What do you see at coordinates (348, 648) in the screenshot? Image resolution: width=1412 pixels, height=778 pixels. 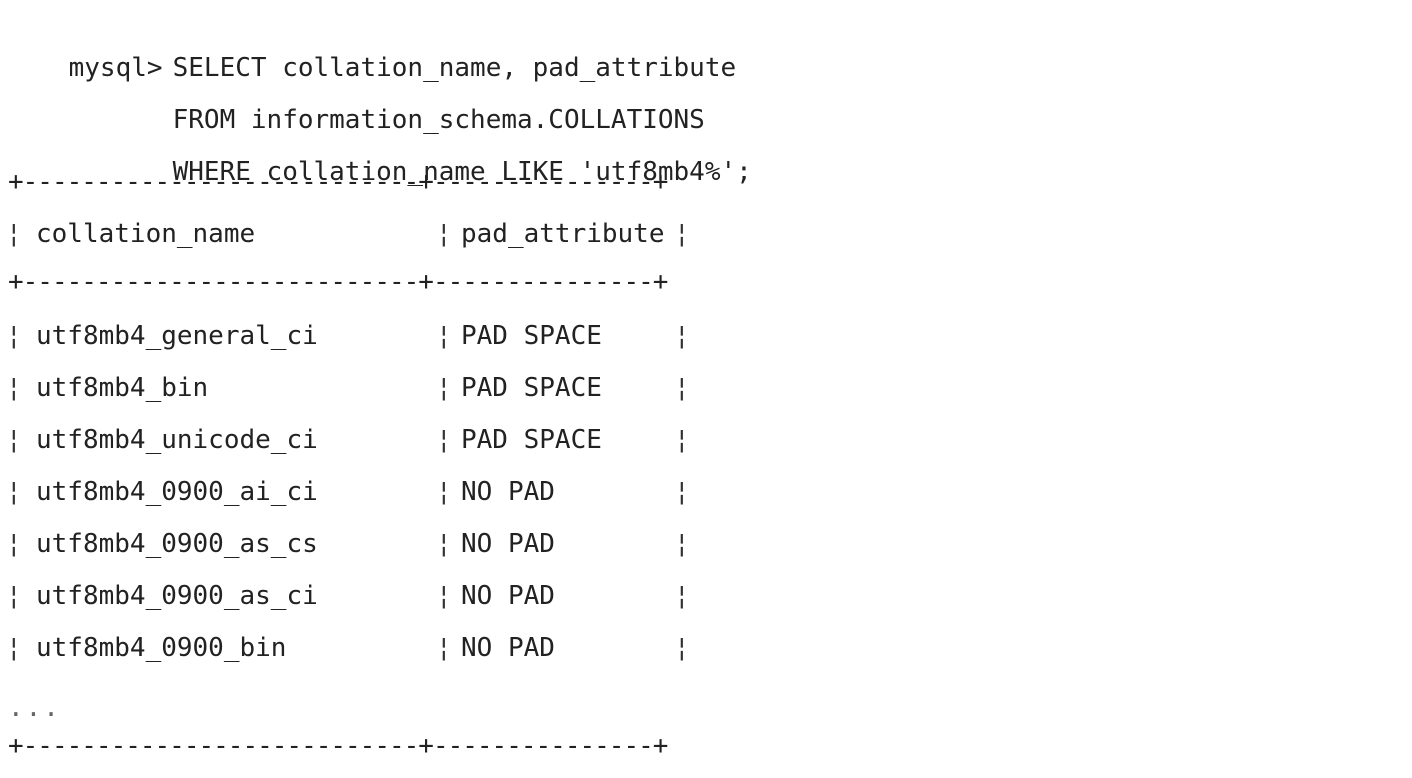 I see `table-row: ¦ utf8mb4_0900_bin ¦ NO PAD ¦` at bounding box center [348, 648].